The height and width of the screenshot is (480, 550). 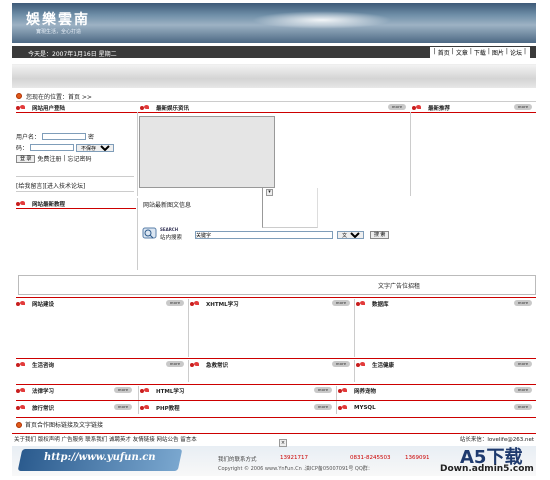 I want to click on date-text: 今天是：2007年1月16日 星期二, so click(x=72, y=54).